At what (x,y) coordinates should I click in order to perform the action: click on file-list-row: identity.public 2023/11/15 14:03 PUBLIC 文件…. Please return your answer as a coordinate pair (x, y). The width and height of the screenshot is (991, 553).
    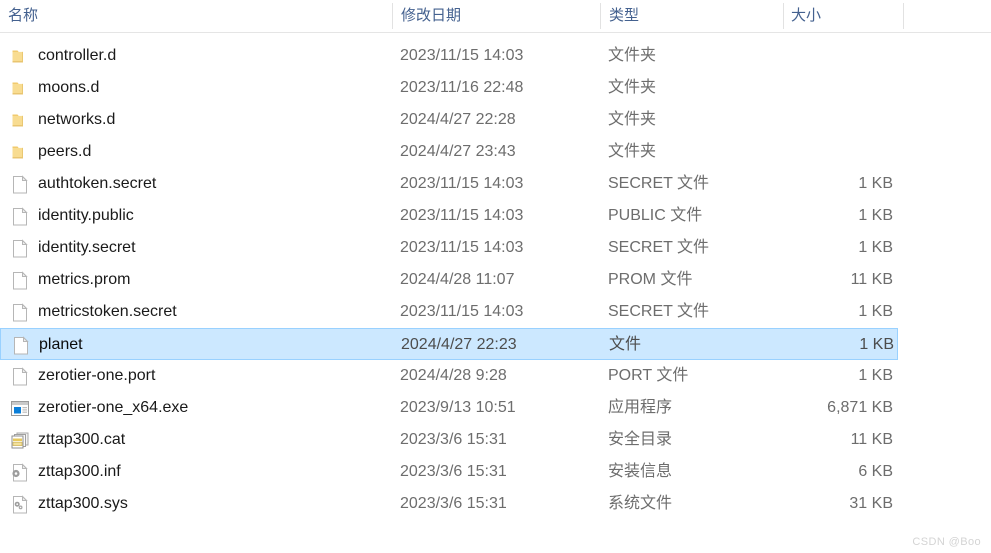
    Looking at the image, I should click on (449, 216).